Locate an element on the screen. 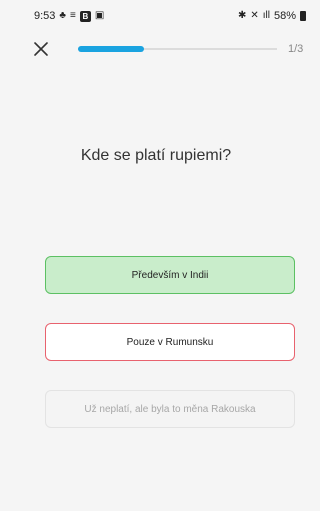  answer-option-label: Už neplatí, ale byla to měna Rakouska is located at coordinates (170, 409).